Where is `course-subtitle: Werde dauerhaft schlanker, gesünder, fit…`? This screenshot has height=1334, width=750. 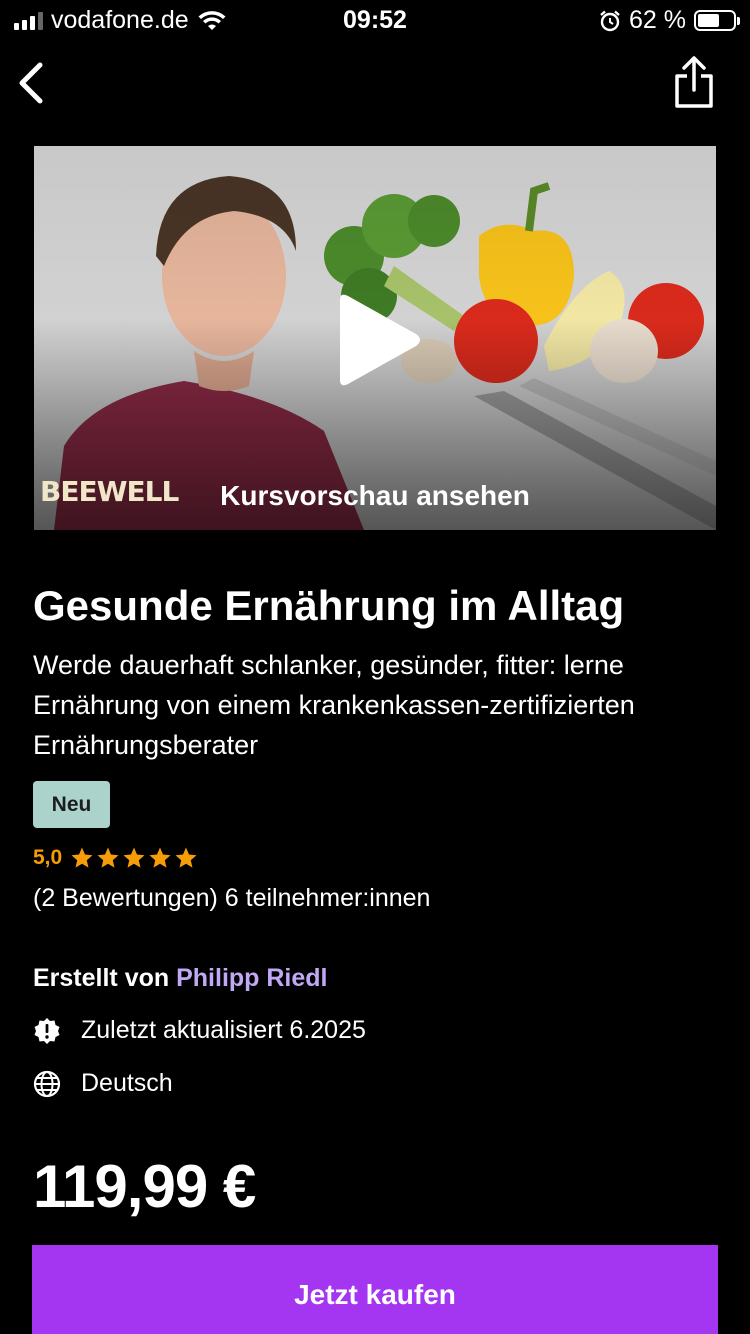 course-subtitle: Werde dauerhaft schlanker, gesünder, fit… is located at coordinates (334, 705).